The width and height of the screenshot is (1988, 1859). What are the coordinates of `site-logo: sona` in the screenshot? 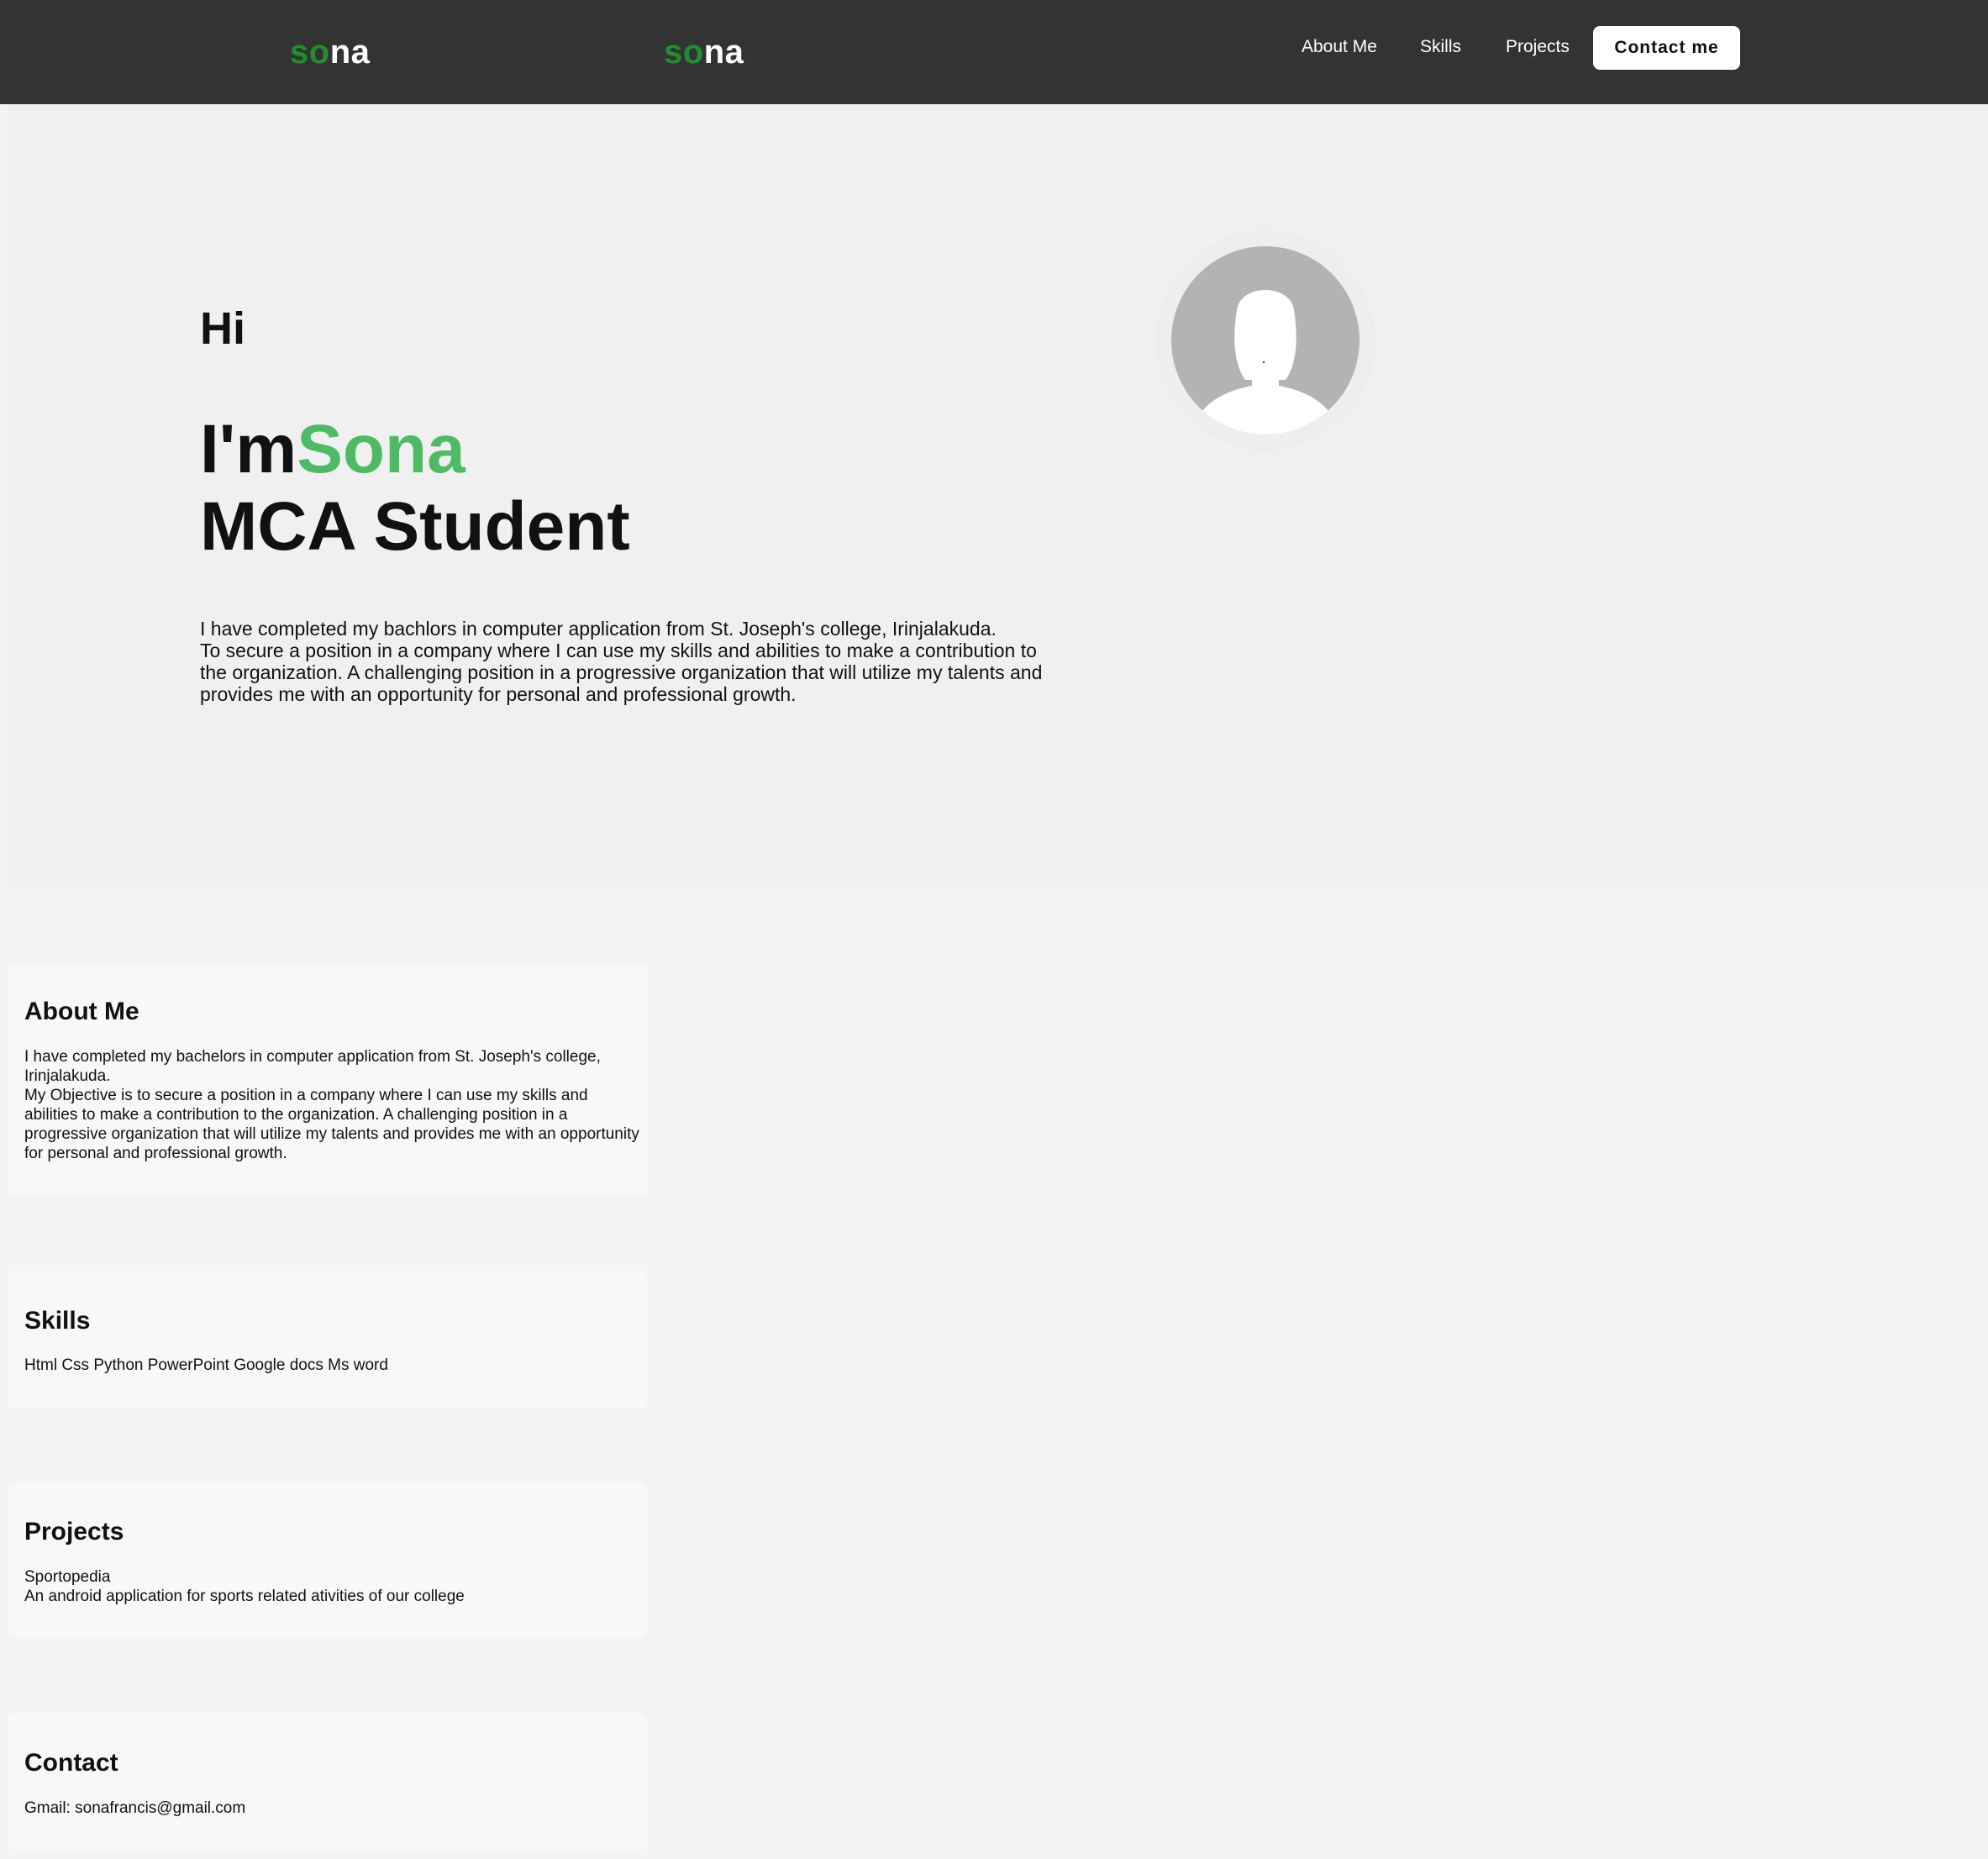 It's located at (330, 52).